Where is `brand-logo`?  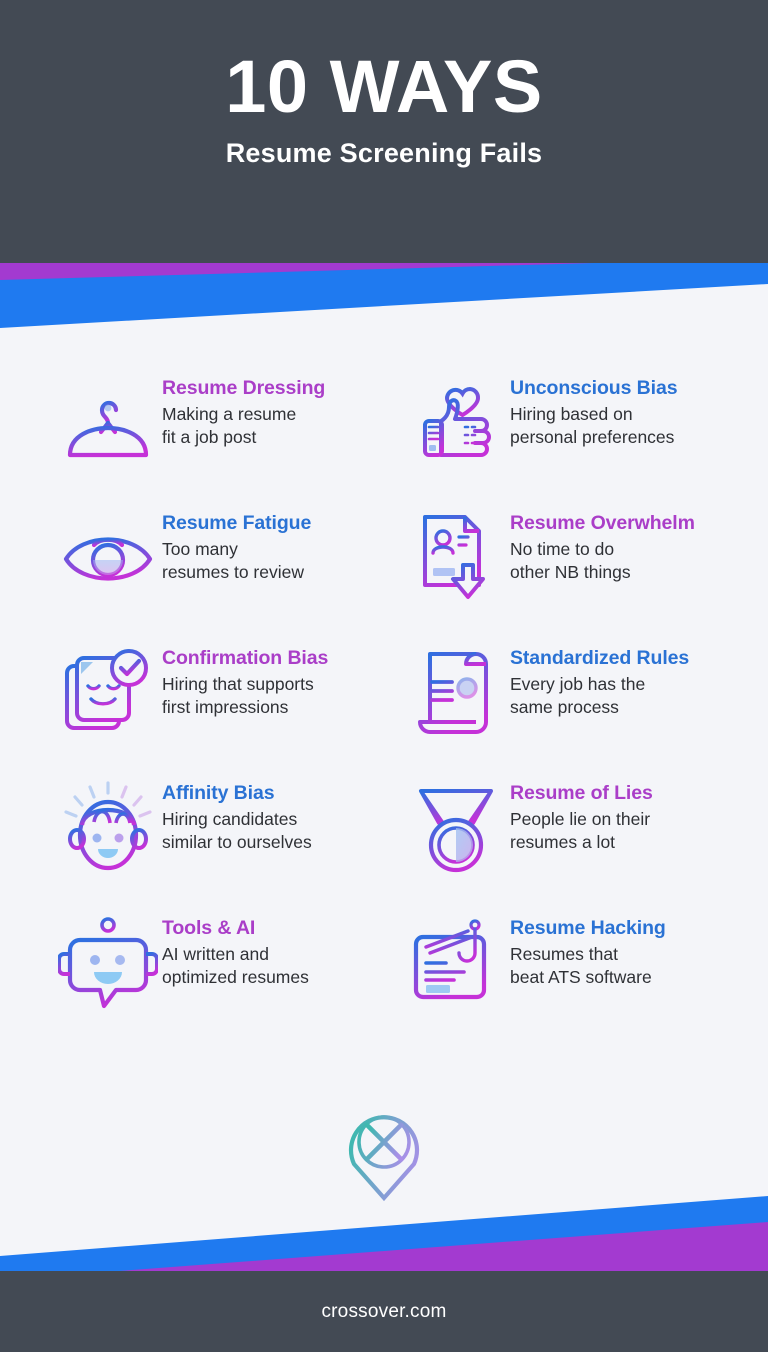 brand-logo is located at coordinates (384, 1150).